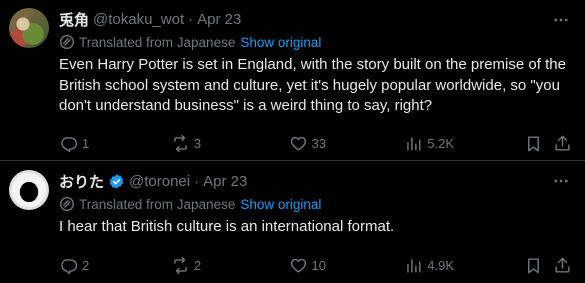 This screenshot has width=585, height=283. What do you see at coordinates (230, 143) in the screenshot?
I see `repost-button: 3` at bounding box center [230, 143].